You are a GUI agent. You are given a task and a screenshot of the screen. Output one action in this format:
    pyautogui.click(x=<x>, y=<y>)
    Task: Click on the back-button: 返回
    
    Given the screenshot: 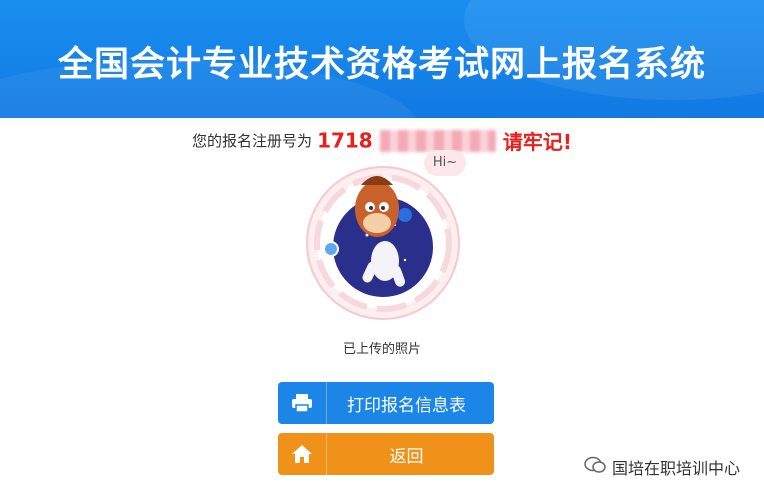 What is the action you would take?
    pyautogui.click(x=386, y=454)
    